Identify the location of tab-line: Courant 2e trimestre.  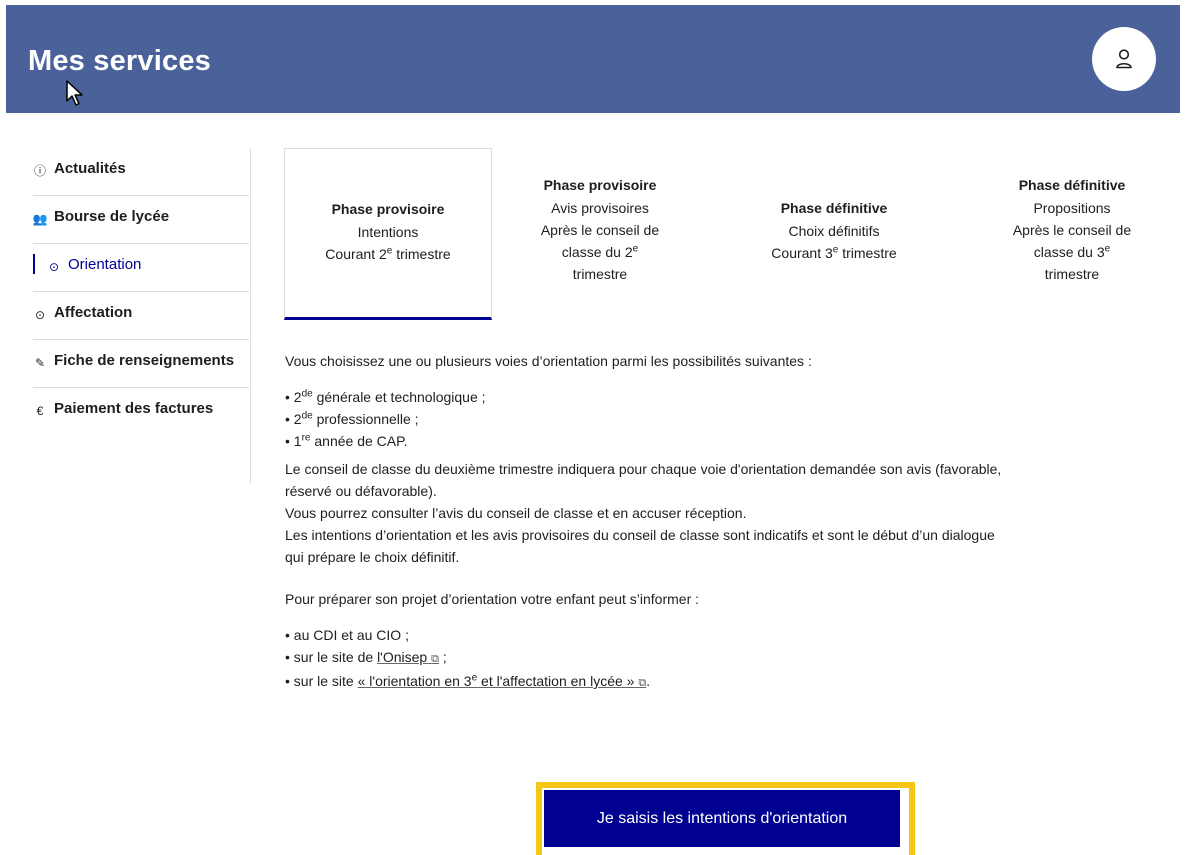
(388, 253).